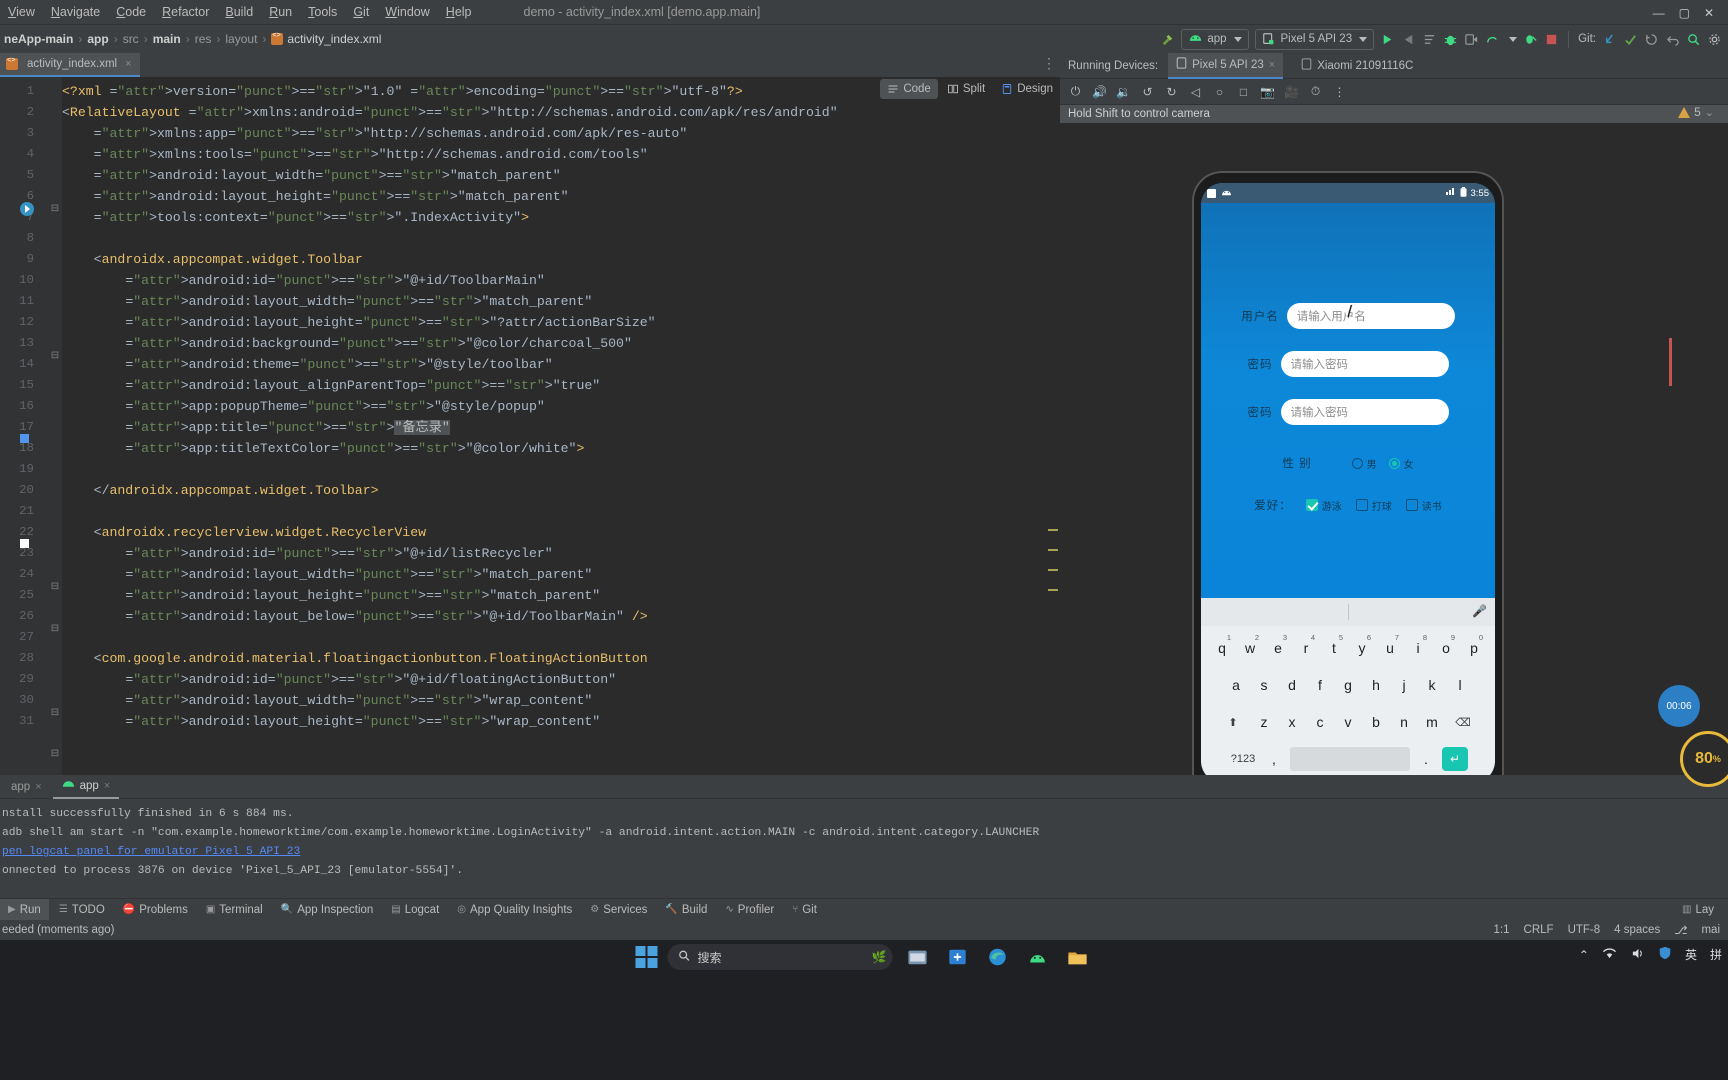 This screenshot has height=1080, width=1728. What do you see at coordinates (1315, 91) in the screenshot?
I see `snapshot-icon: ⏱` at bounding box center [1315, 91].